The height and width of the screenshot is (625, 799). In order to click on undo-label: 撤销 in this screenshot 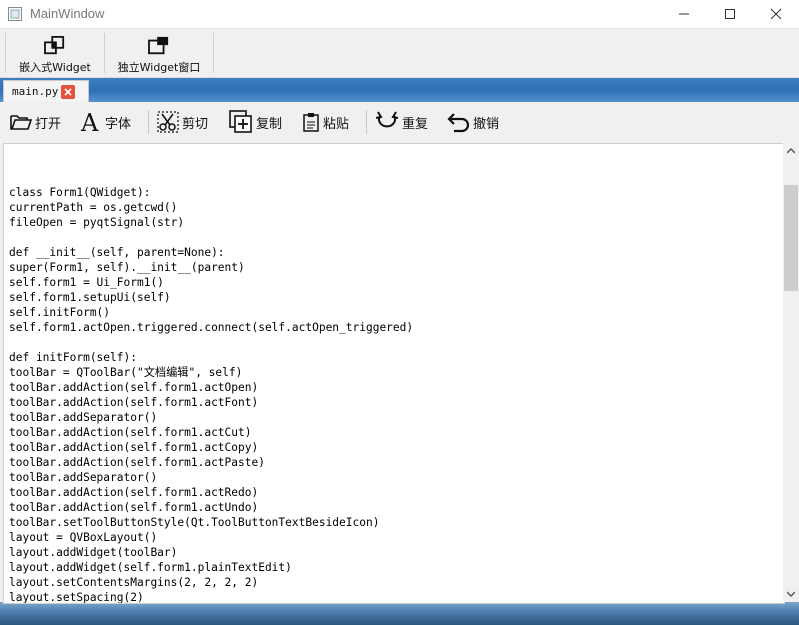, I will do `click(486, 124)`.